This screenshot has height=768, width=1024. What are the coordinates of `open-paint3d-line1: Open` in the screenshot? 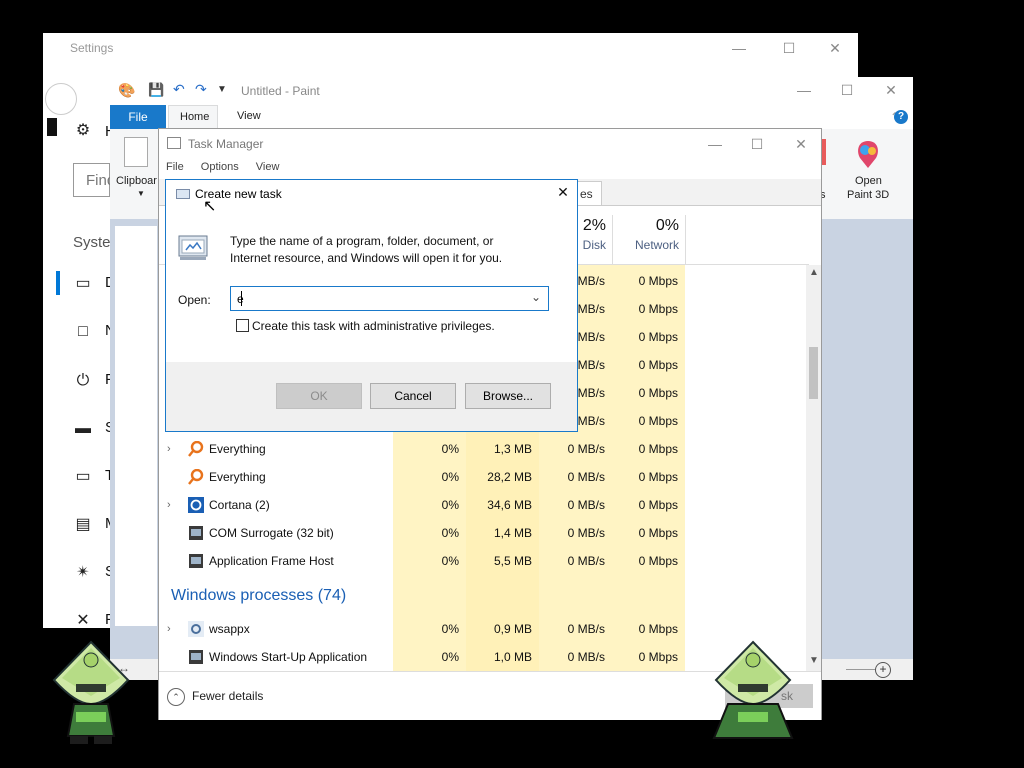 It's located at (868, 181).